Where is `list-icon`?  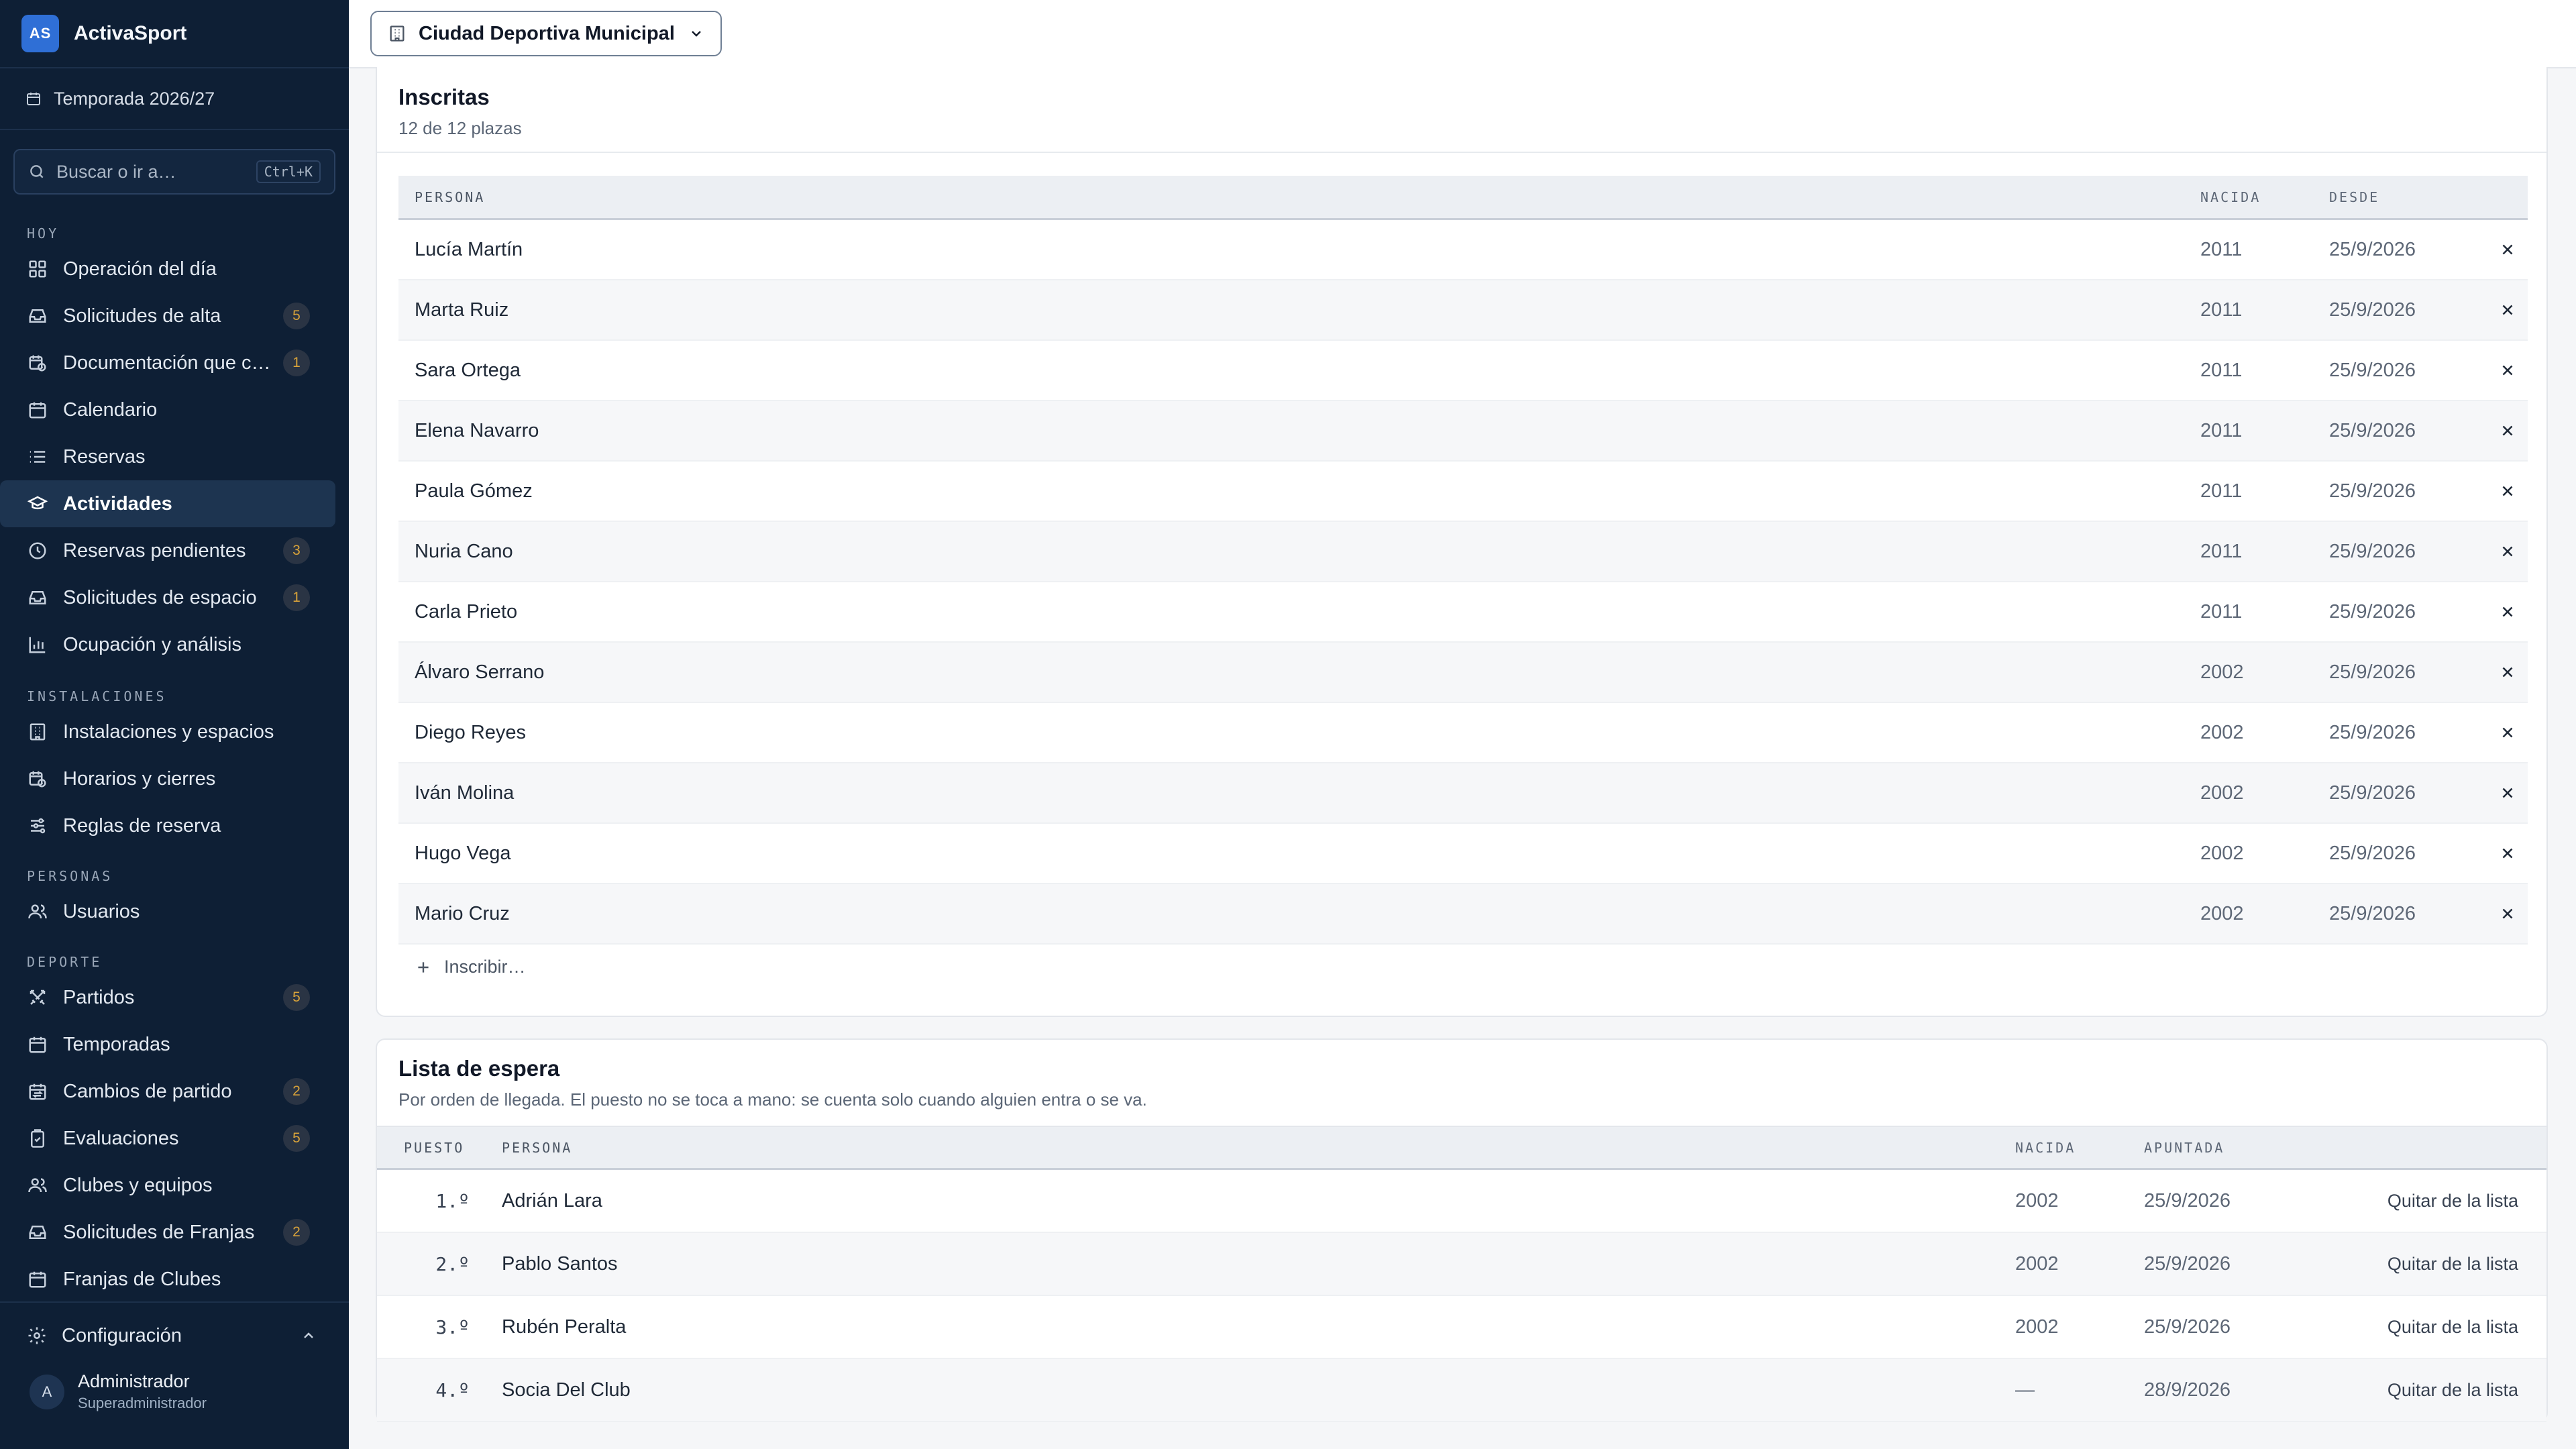 list-icon is located at coordinates (38, 457).